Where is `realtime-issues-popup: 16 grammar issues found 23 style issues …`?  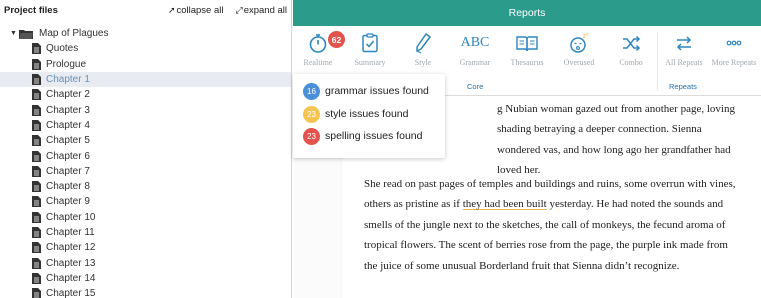 realtime-issues-popup: 16 grammar issues found 23 style issues … is located at coordinates (369, 116).